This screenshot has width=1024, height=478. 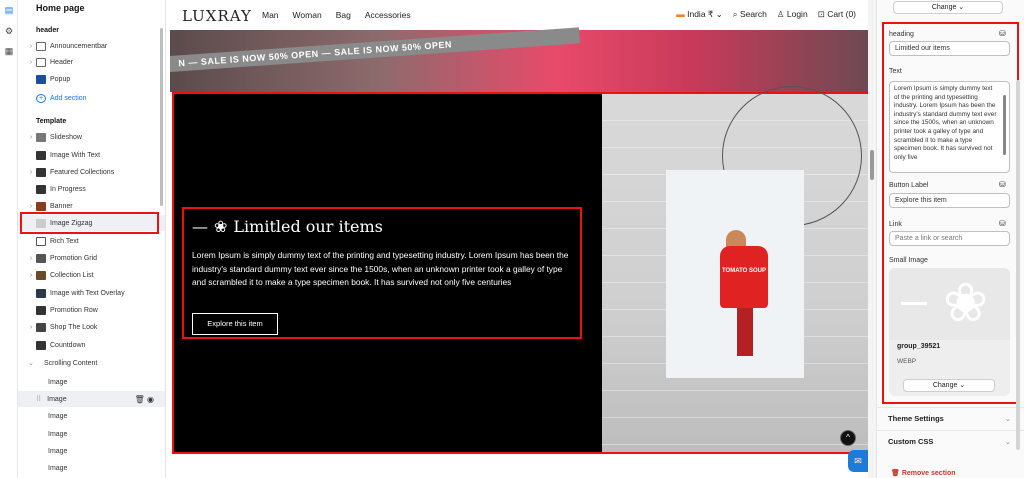 What do you see at coordinates (923, 473) in the screenshot?
I see `remove-section-button: 🗑 Remove section` at bounding box center [923, 473].